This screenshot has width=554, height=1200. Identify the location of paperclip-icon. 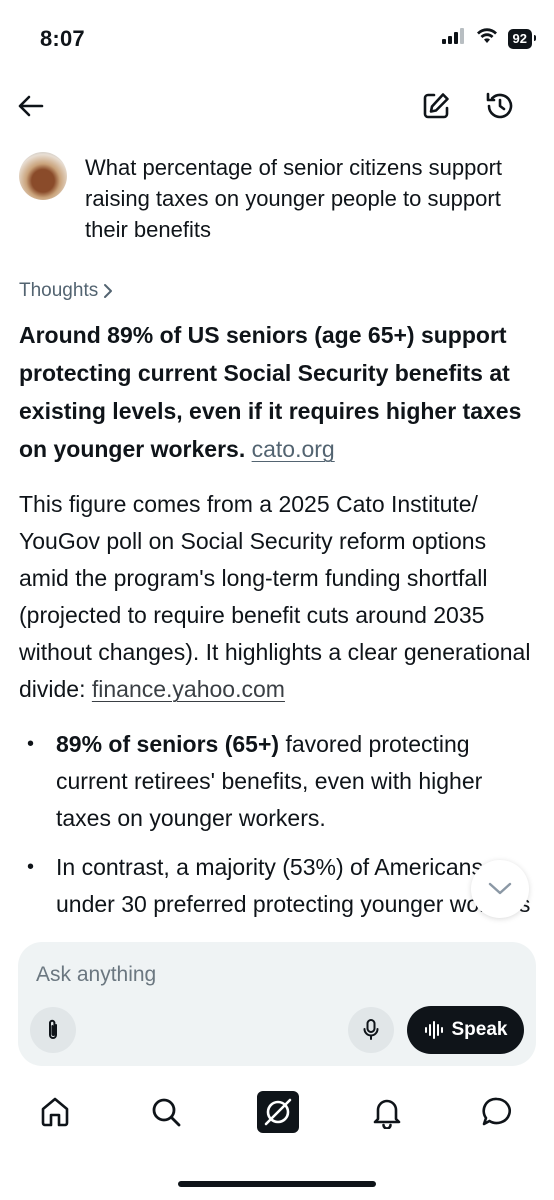
(53, 1029).